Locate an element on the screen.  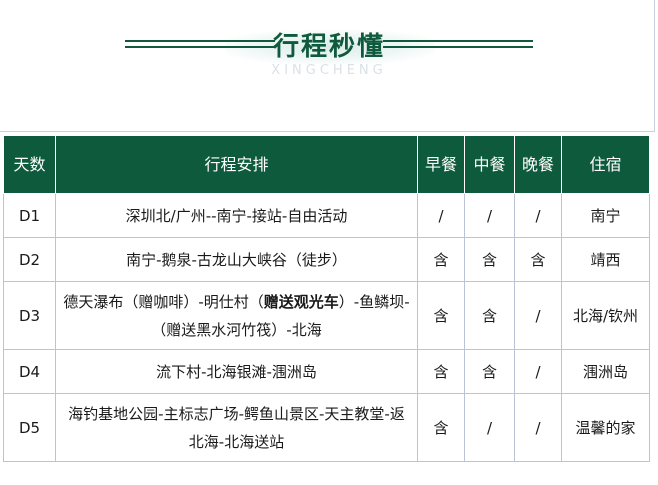
column-header-lunch: 中餐 is located at coordinates (489, 165).